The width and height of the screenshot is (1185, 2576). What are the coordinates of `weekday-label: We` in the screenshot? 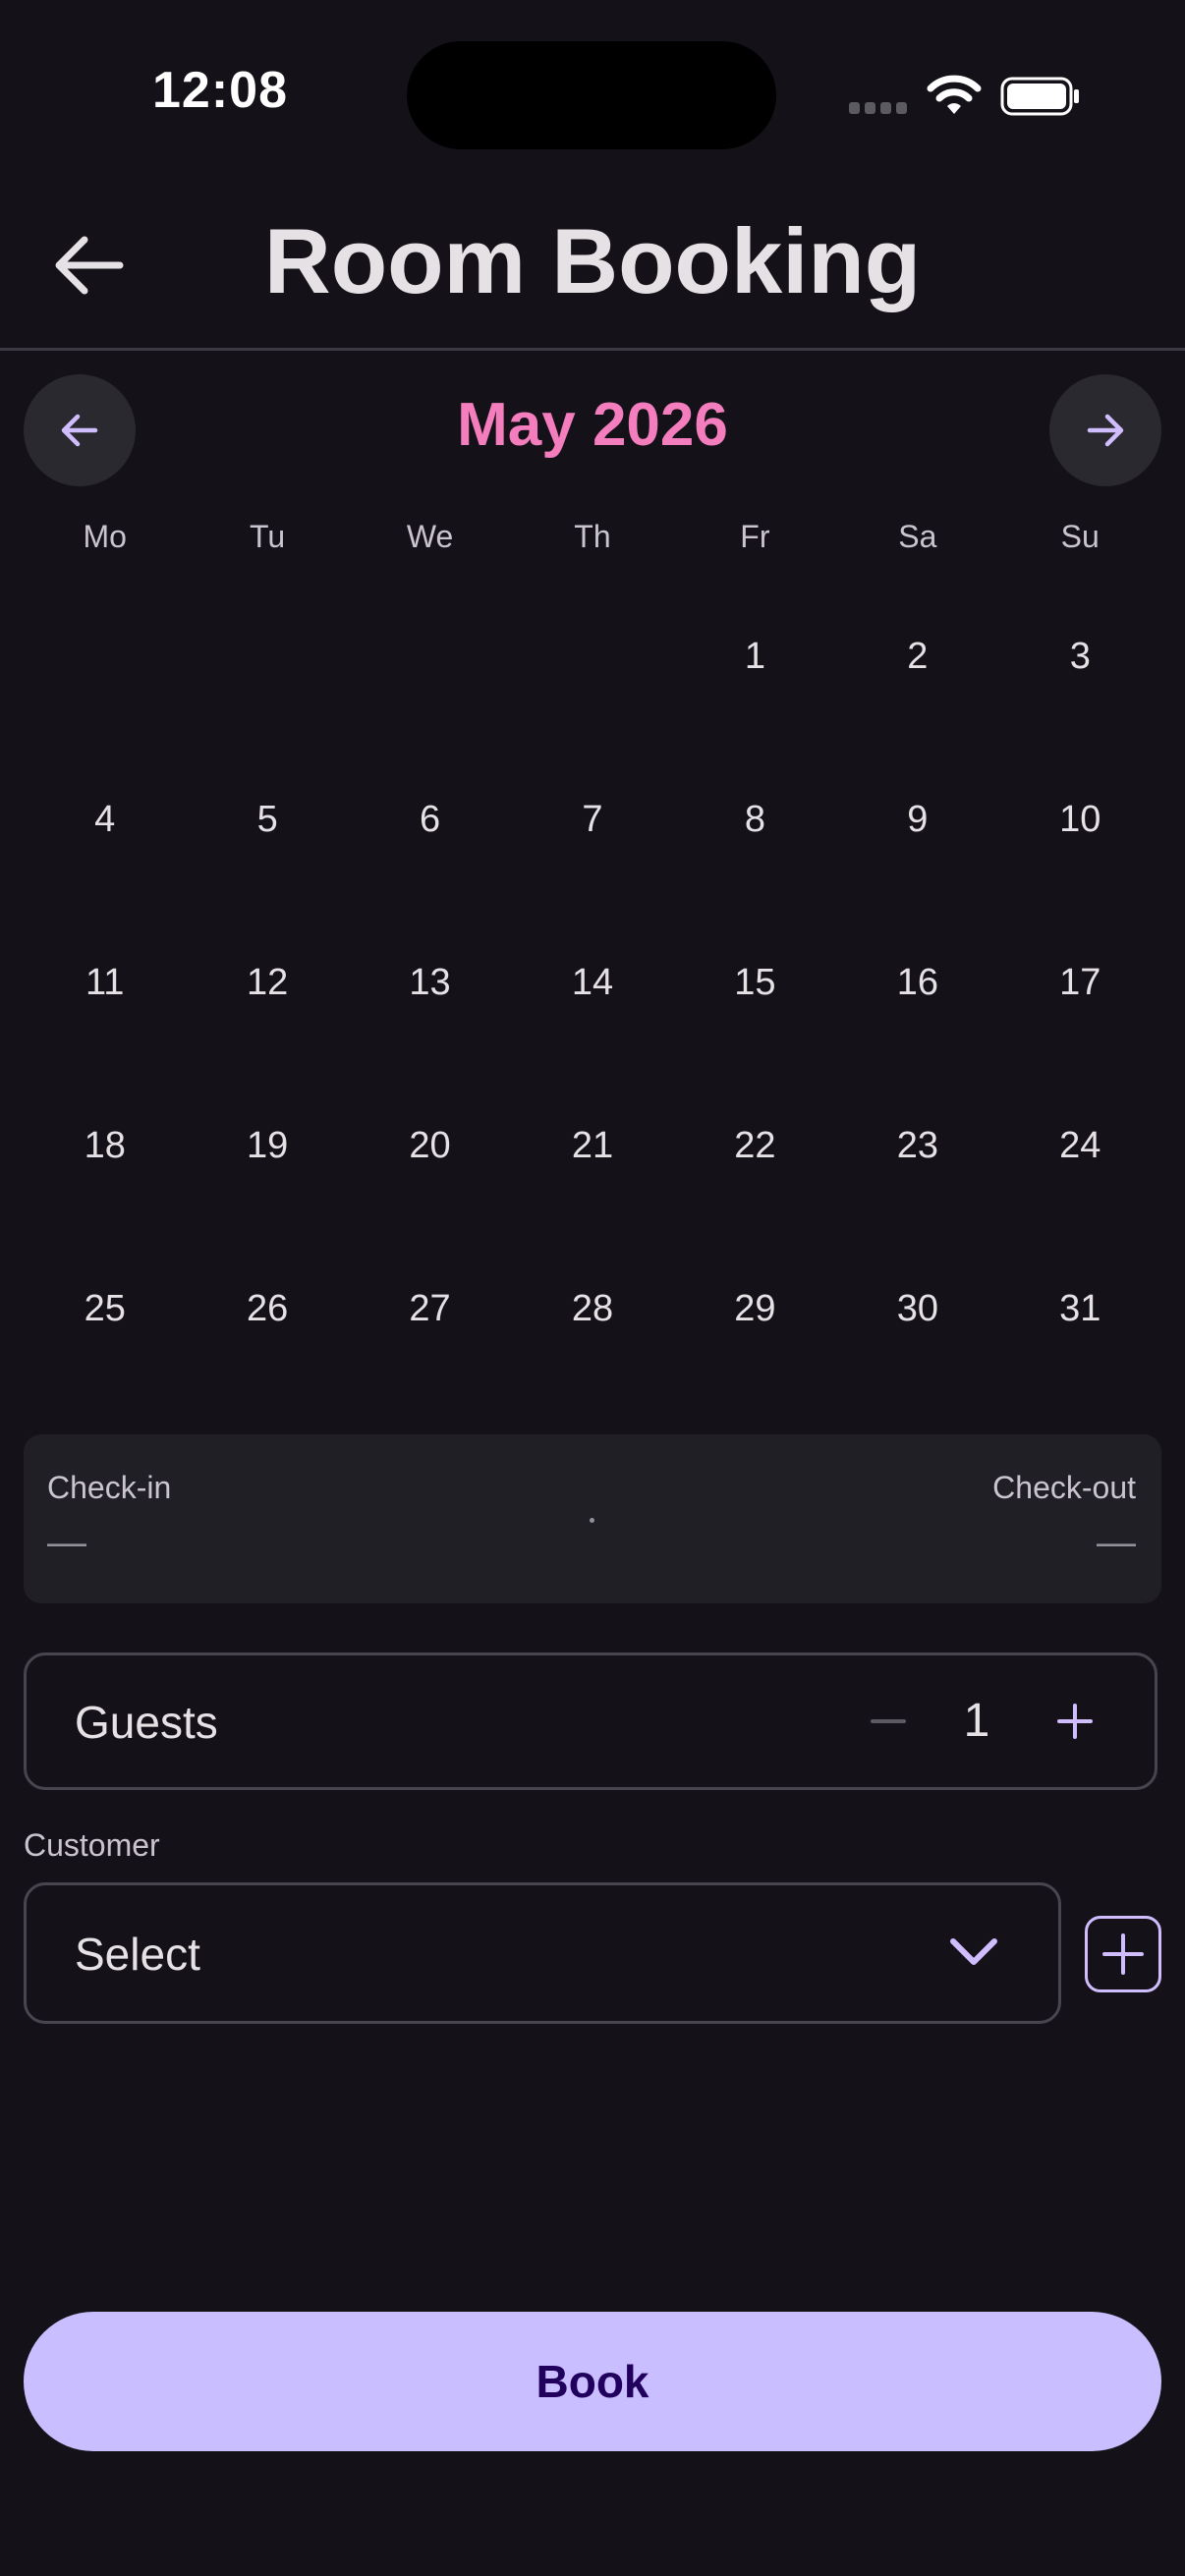 It's located at (430, 536).